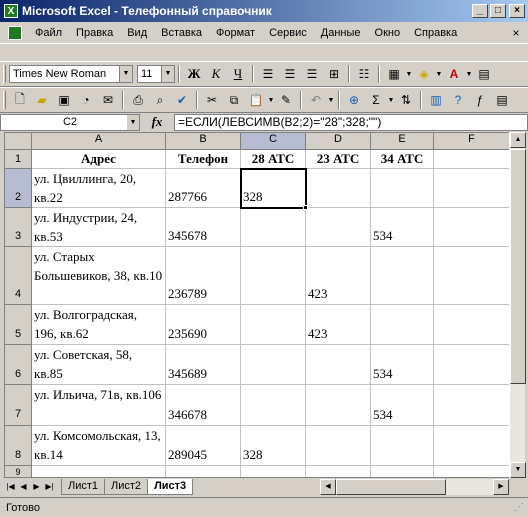 The width and height of the screenshot is (528, 517). Describe the element at coordinates (351, 122) in the screenshot. I see `formula-input: =ЕСЛИ(ЛЕВСИМВ(B2;2)="28";328;"")` at that location.